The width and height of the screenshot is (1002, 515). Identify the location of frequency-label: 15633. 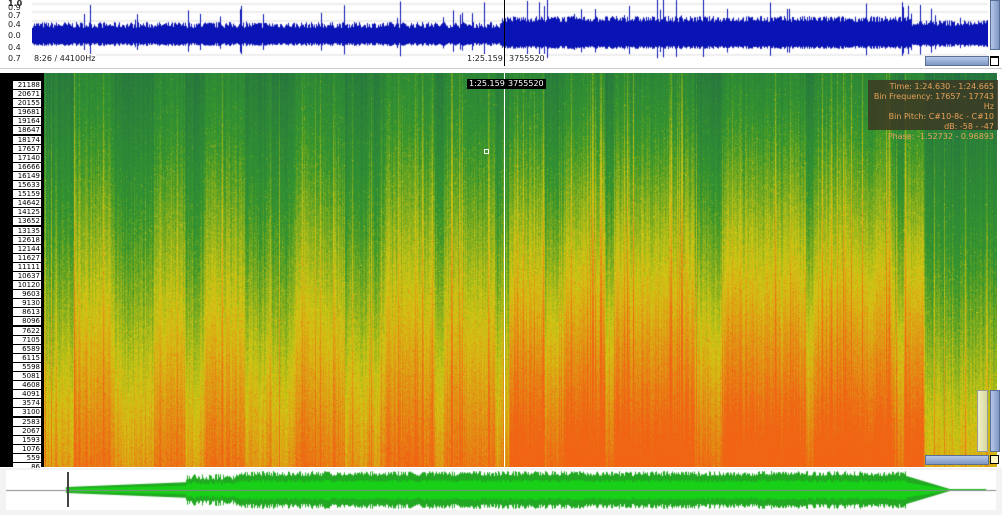
(27, 185).